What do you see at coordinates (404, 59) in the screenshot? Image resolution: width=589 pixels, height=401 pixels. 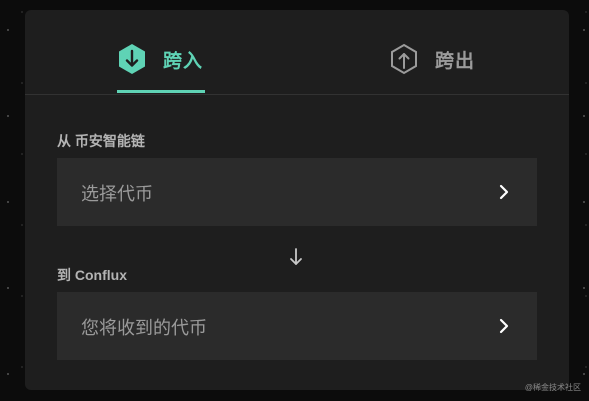 I see `shield-up-arrow-icon` at bounding box center [404, 59].